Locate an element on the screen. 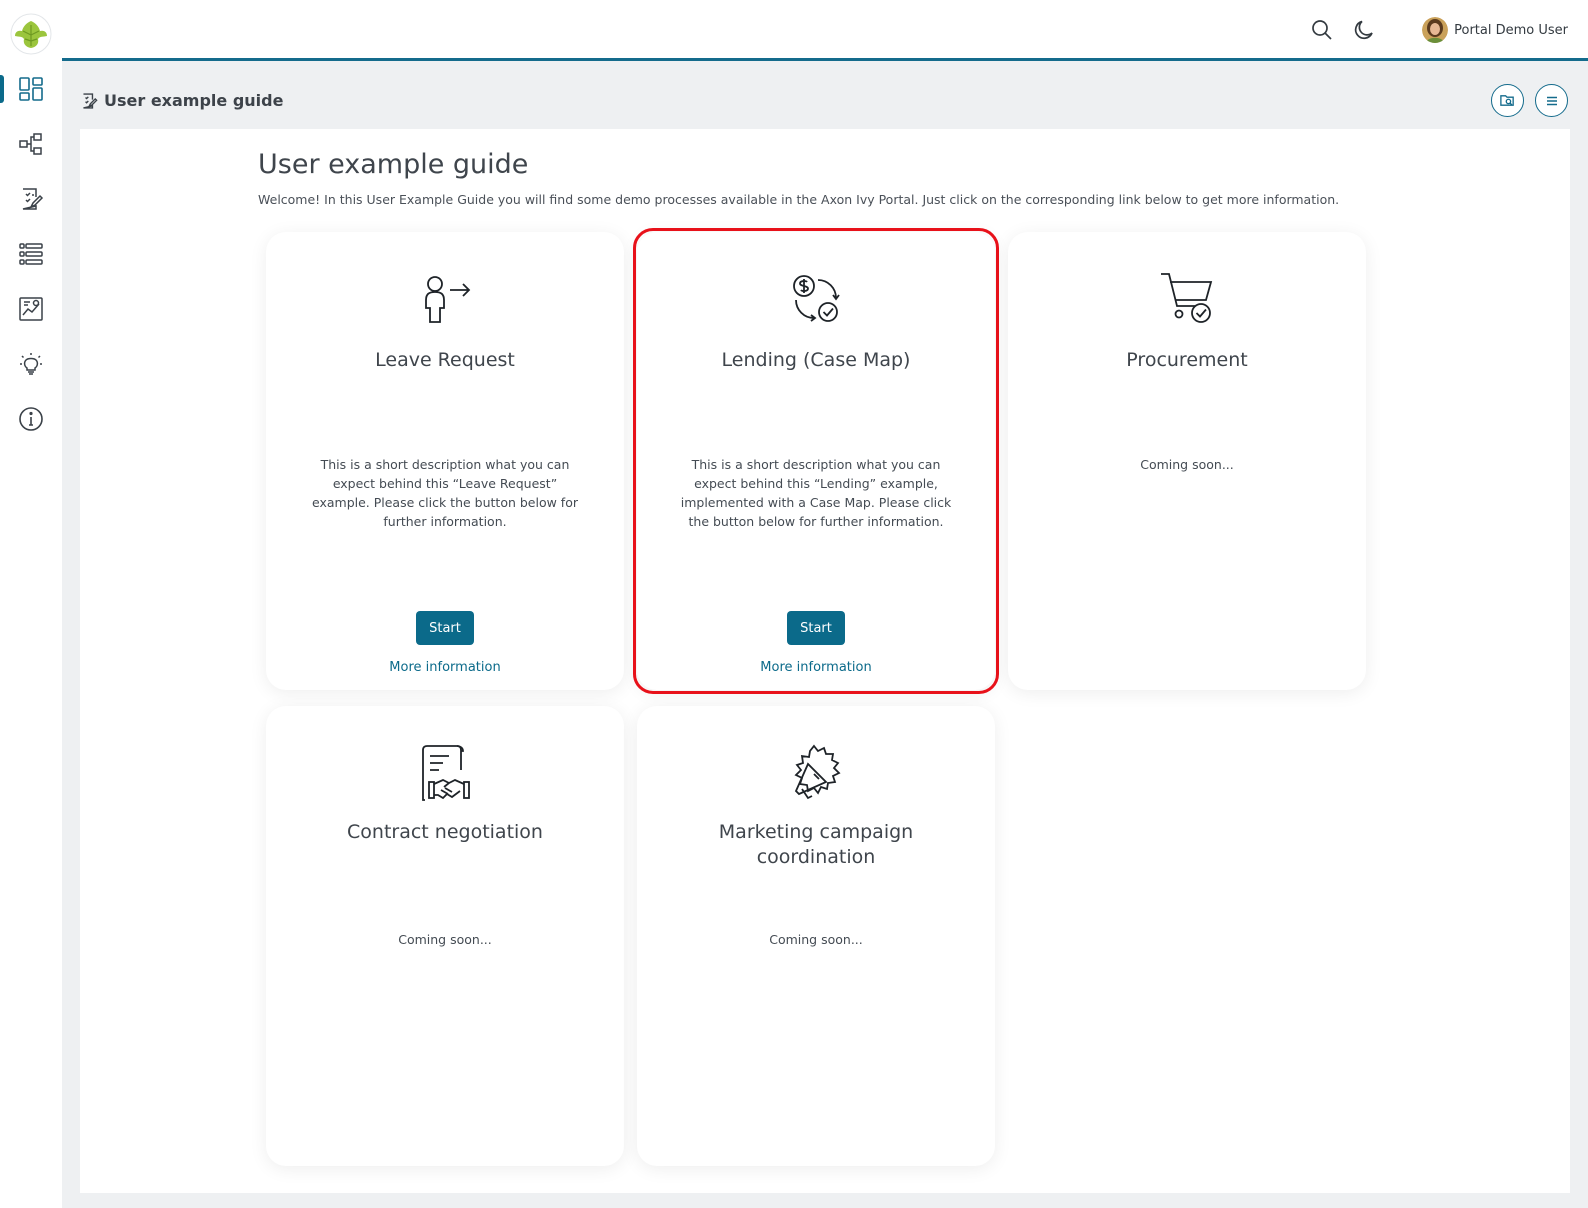  card-title: Lending (Case Map) is located at coordinates (816, 360).